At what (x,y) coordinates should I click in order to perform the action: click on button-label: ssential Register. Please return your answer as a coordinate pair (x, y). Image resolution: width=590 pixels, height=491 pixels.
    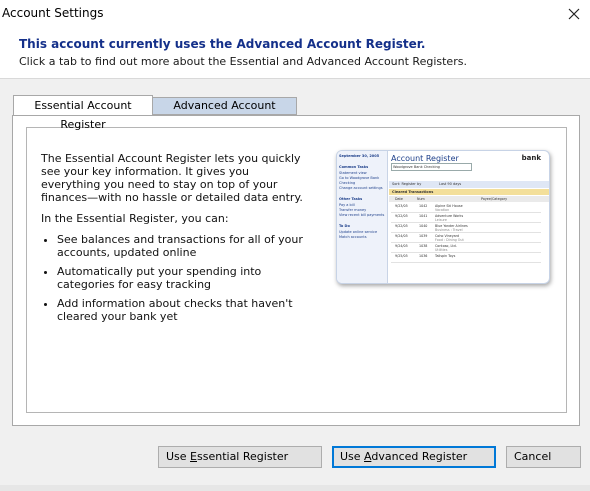
    Looking at the image, I should click on (243, 456).